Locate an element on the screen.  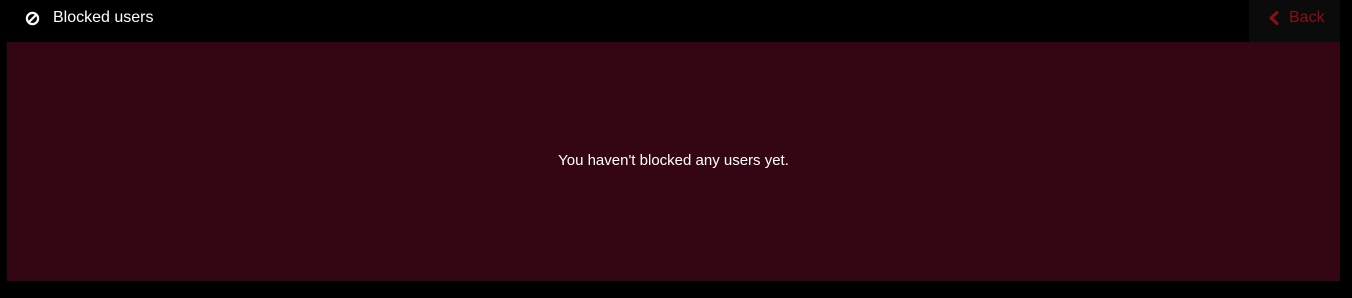
back-button: Back is located at coordinates (1294, 21).